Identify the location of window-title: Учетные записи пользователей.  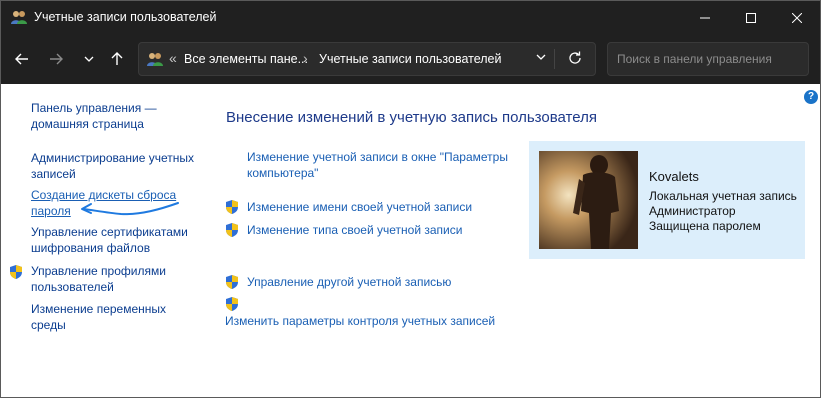
(125, 17).